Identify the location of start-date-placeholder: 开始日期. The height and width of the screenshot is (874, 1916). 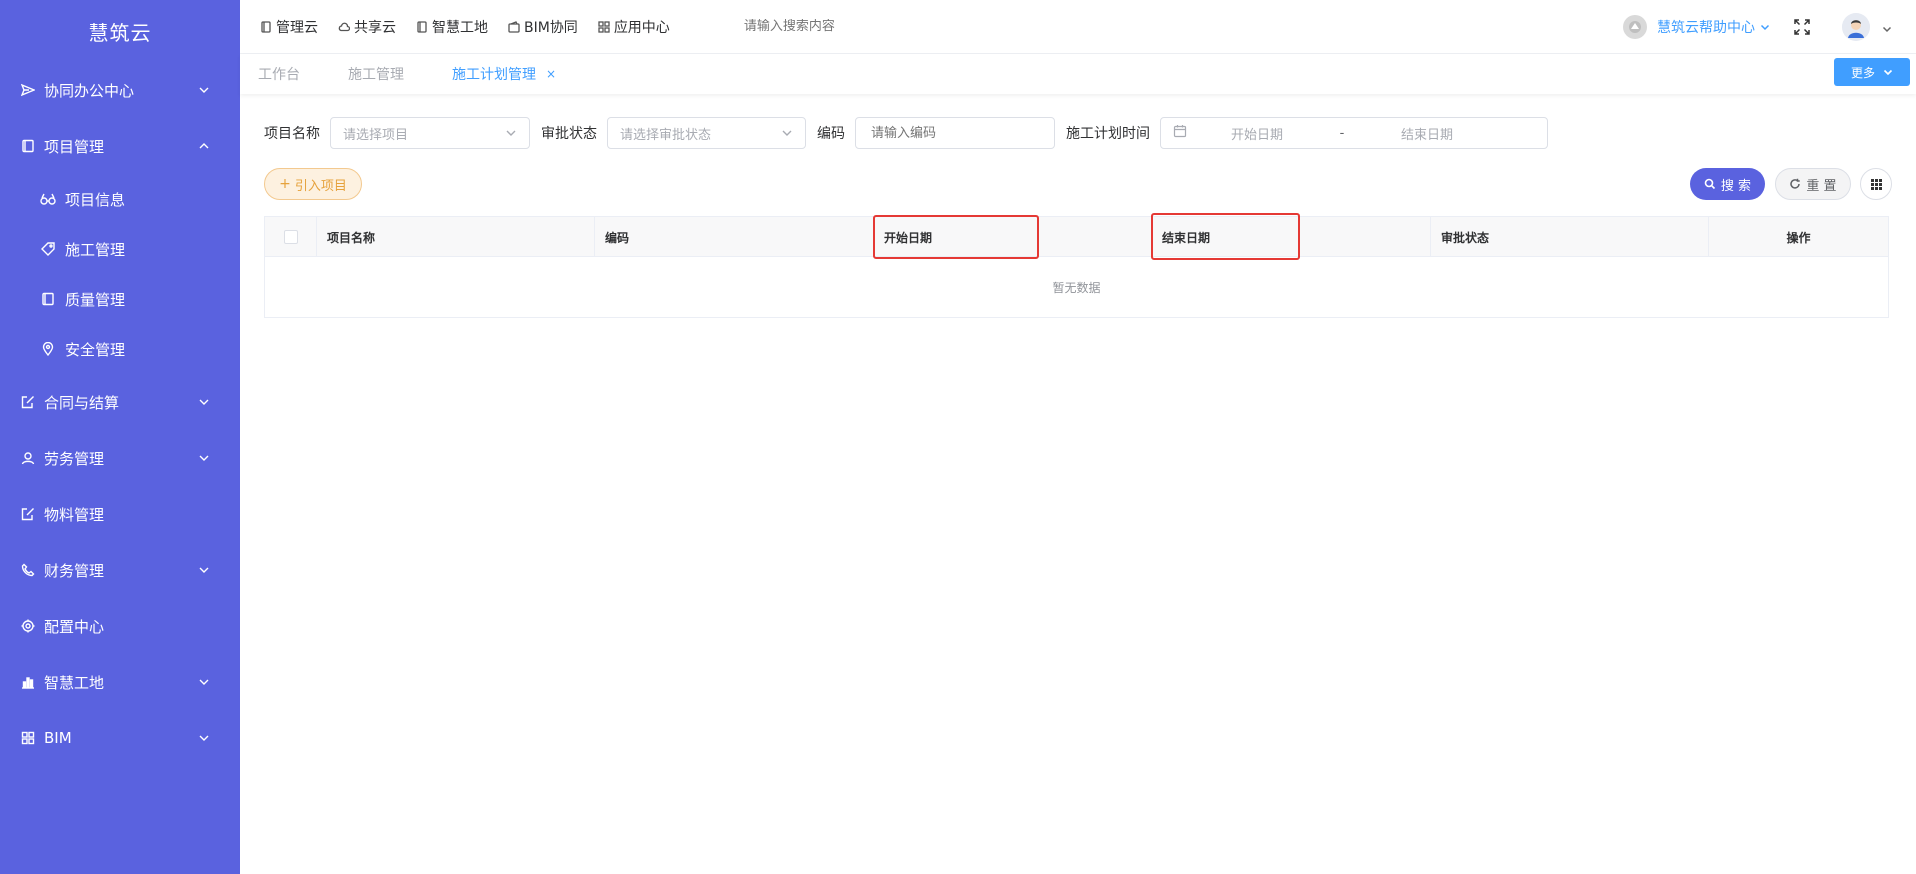
(1257, 133).